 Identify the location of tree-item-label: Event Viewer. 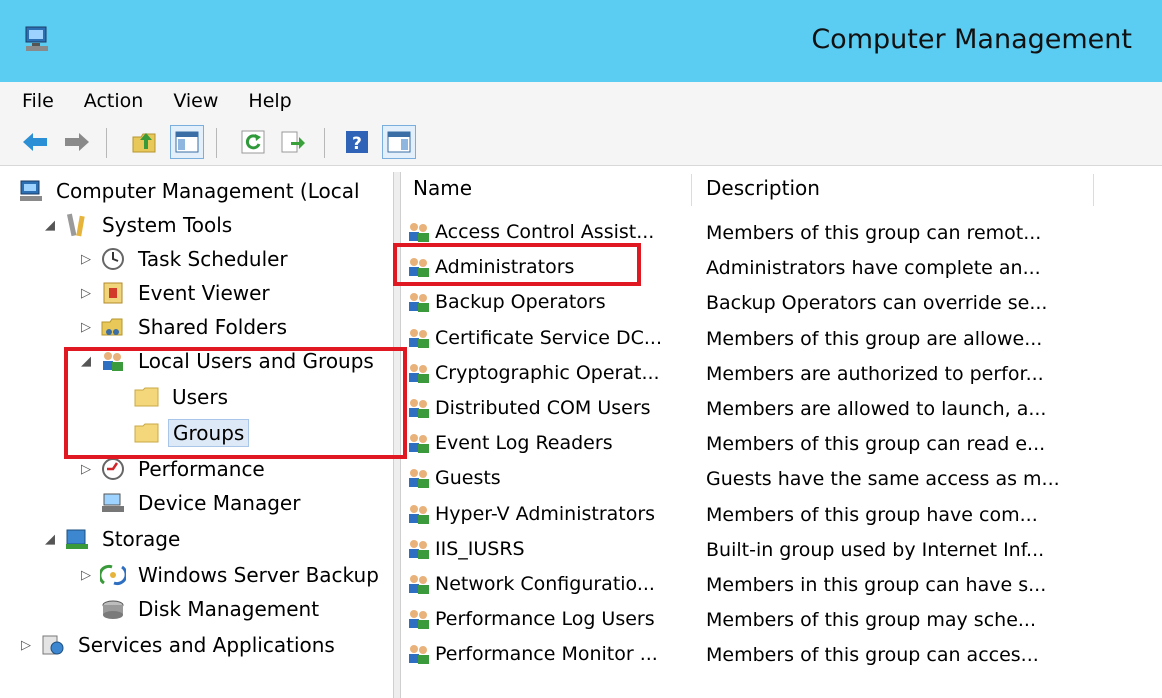
(204, 293).